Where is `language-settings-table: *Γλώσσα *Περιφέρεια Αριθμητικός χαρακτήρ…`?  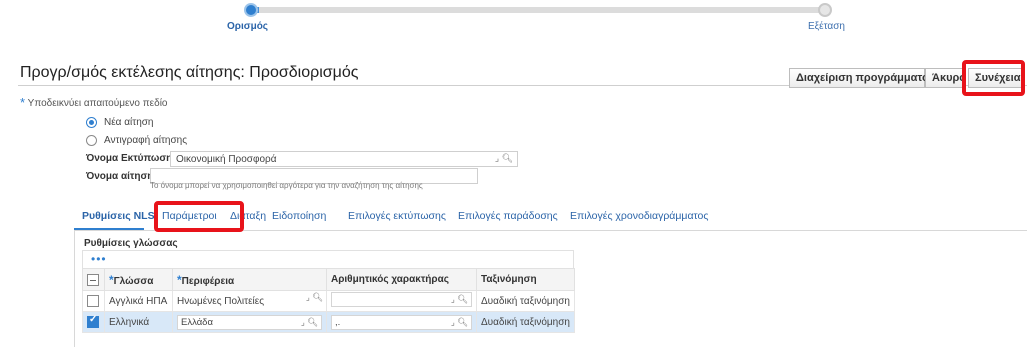
language-settings-table: *Γλώσσα *Περιφέρεια Αριθμητικός χαρακτήρ… is located at coordinates (328, 300).